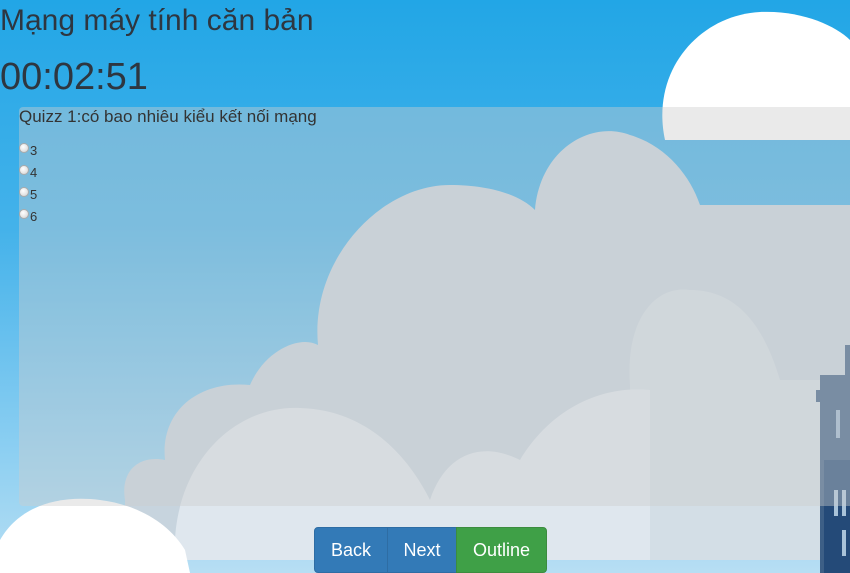 This screenshot has width=850, height=573. What do you see at coordinates (74, 77) in the screenshot?
I see `countdown-timer: 00:02:51` at bounding box center [74, 77].